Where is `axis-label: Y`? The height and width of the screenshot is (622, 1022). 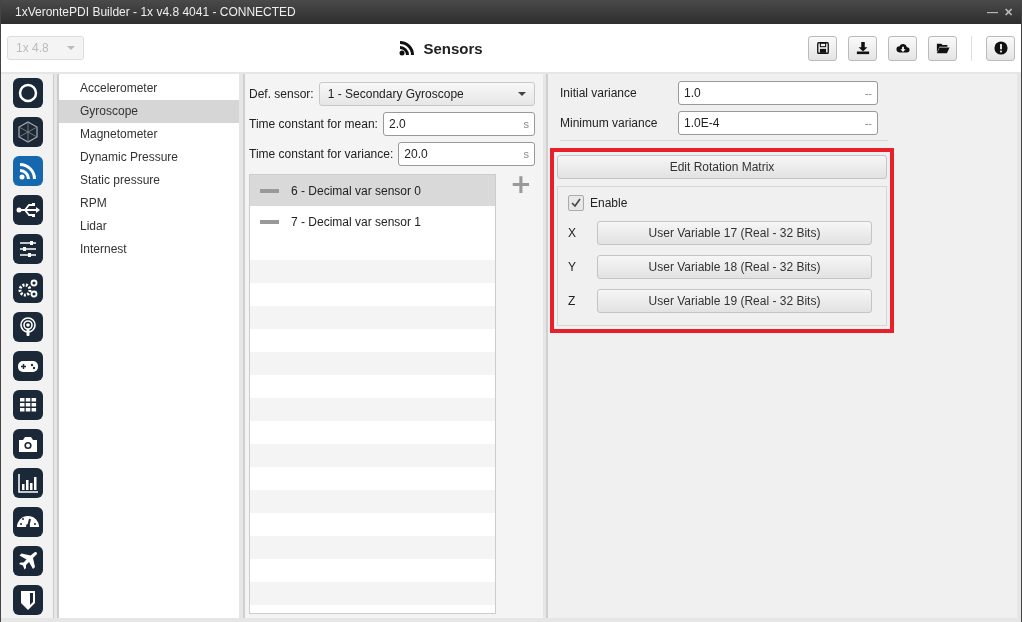 axis-label: Y is located at coordinates (572, 267).